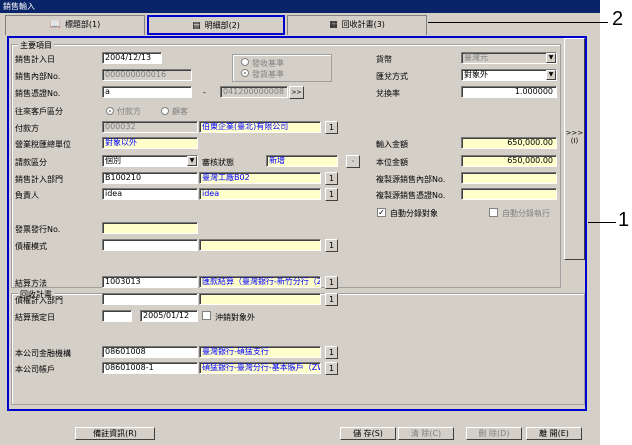 This screenshot has width=632, height=445. Describe the element at coordinates (150, 299) in the screenshot. I see `credit-dept-code-field` at that location.